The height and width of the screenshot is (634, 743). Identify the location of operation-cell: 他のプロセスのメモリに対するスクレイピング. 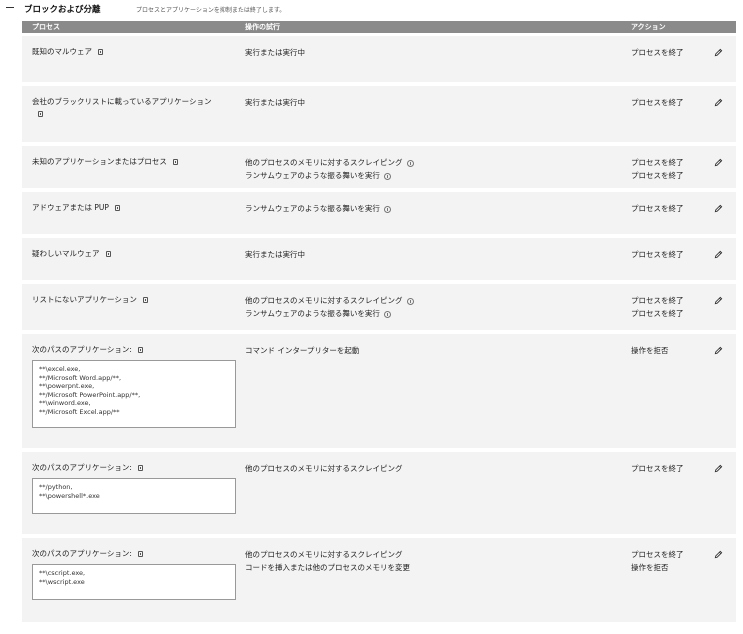
(324, 468).